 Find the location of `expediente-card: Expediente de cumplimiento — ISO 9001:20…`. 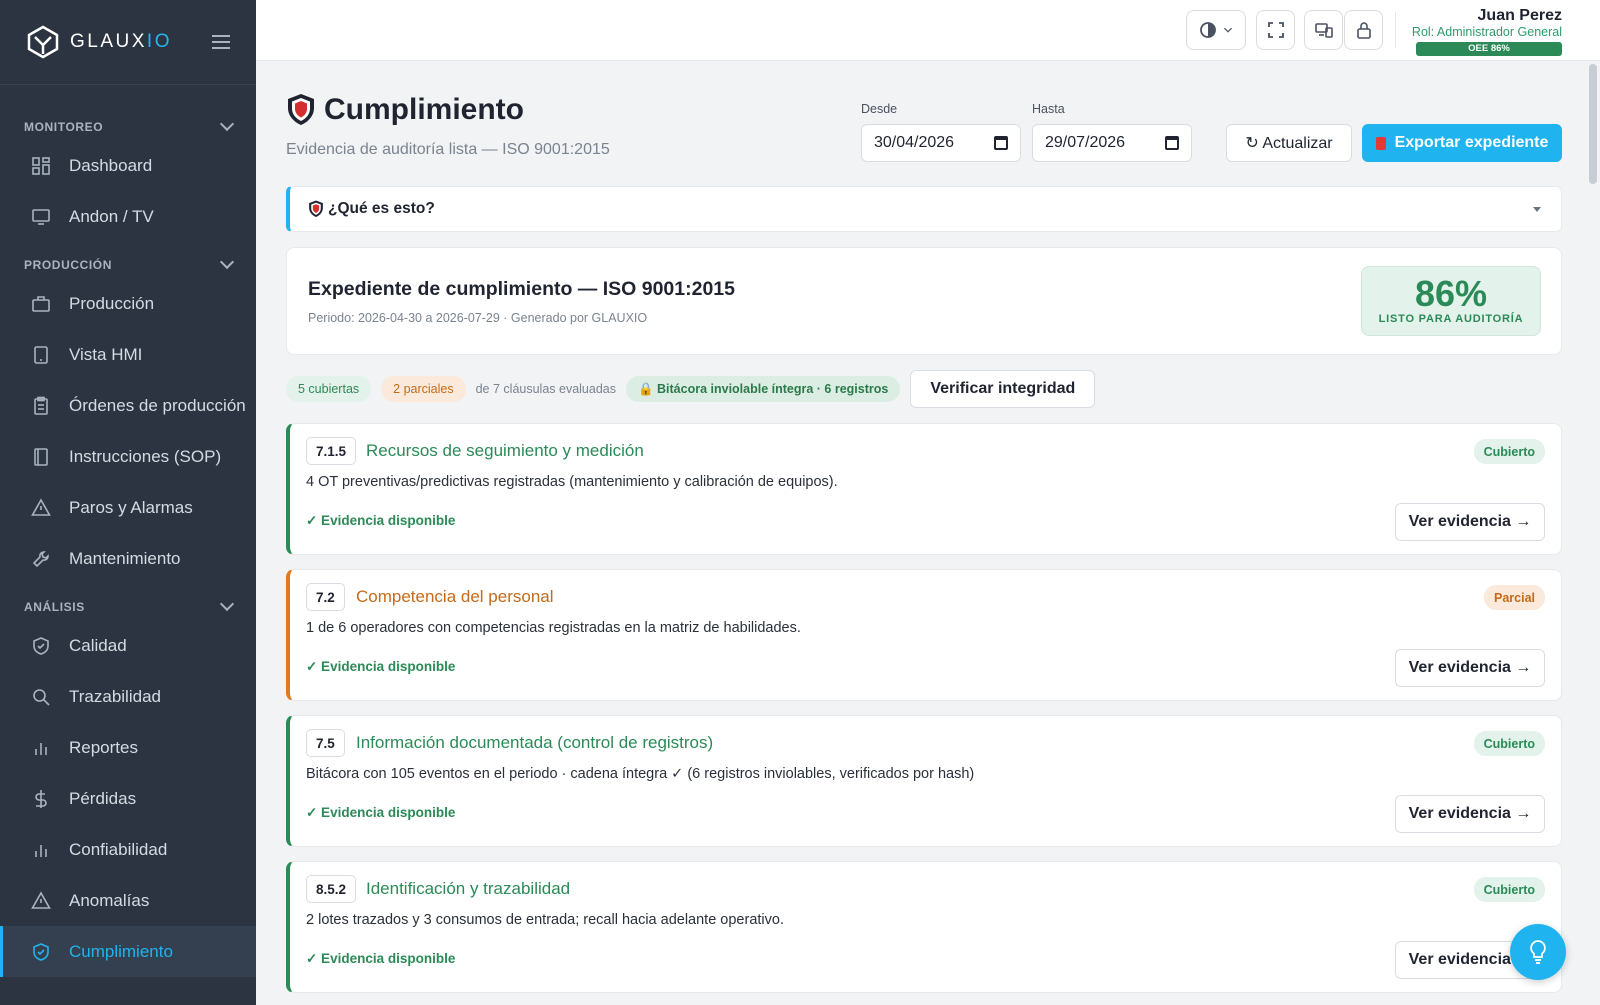

expediente-card: Expediente de cumplimiento — ISO 9001:20… is located at coordinates (924, 301).